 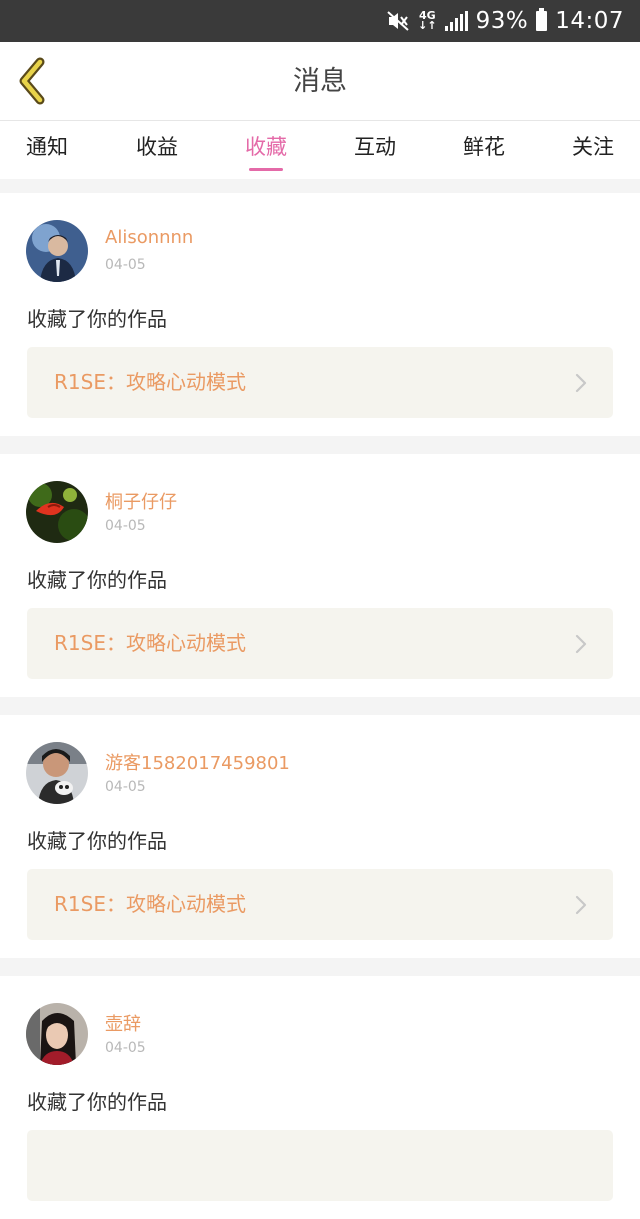 I want to click on tab-earnings: 收益, so click(x=157, y=150).